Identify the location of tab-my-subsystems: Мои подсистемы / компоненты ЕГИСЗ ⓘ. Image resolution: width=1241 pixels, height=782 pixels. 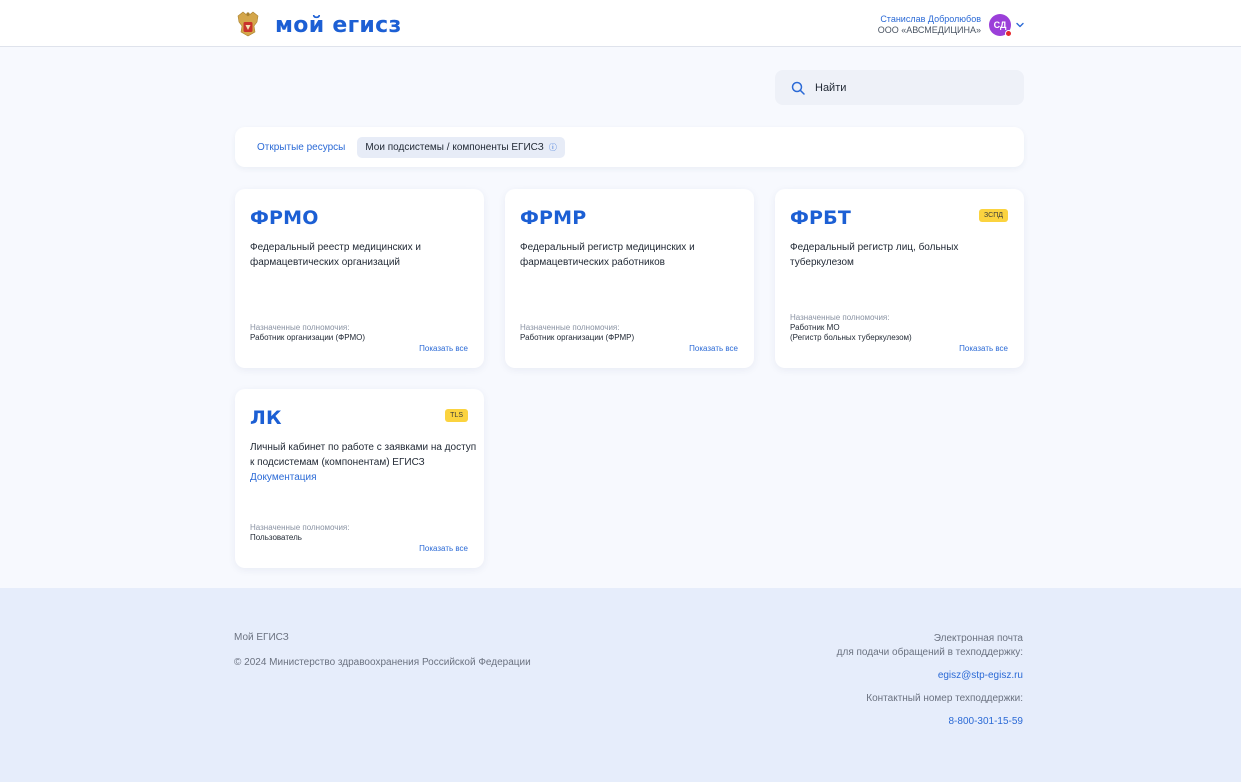
(461, 147).